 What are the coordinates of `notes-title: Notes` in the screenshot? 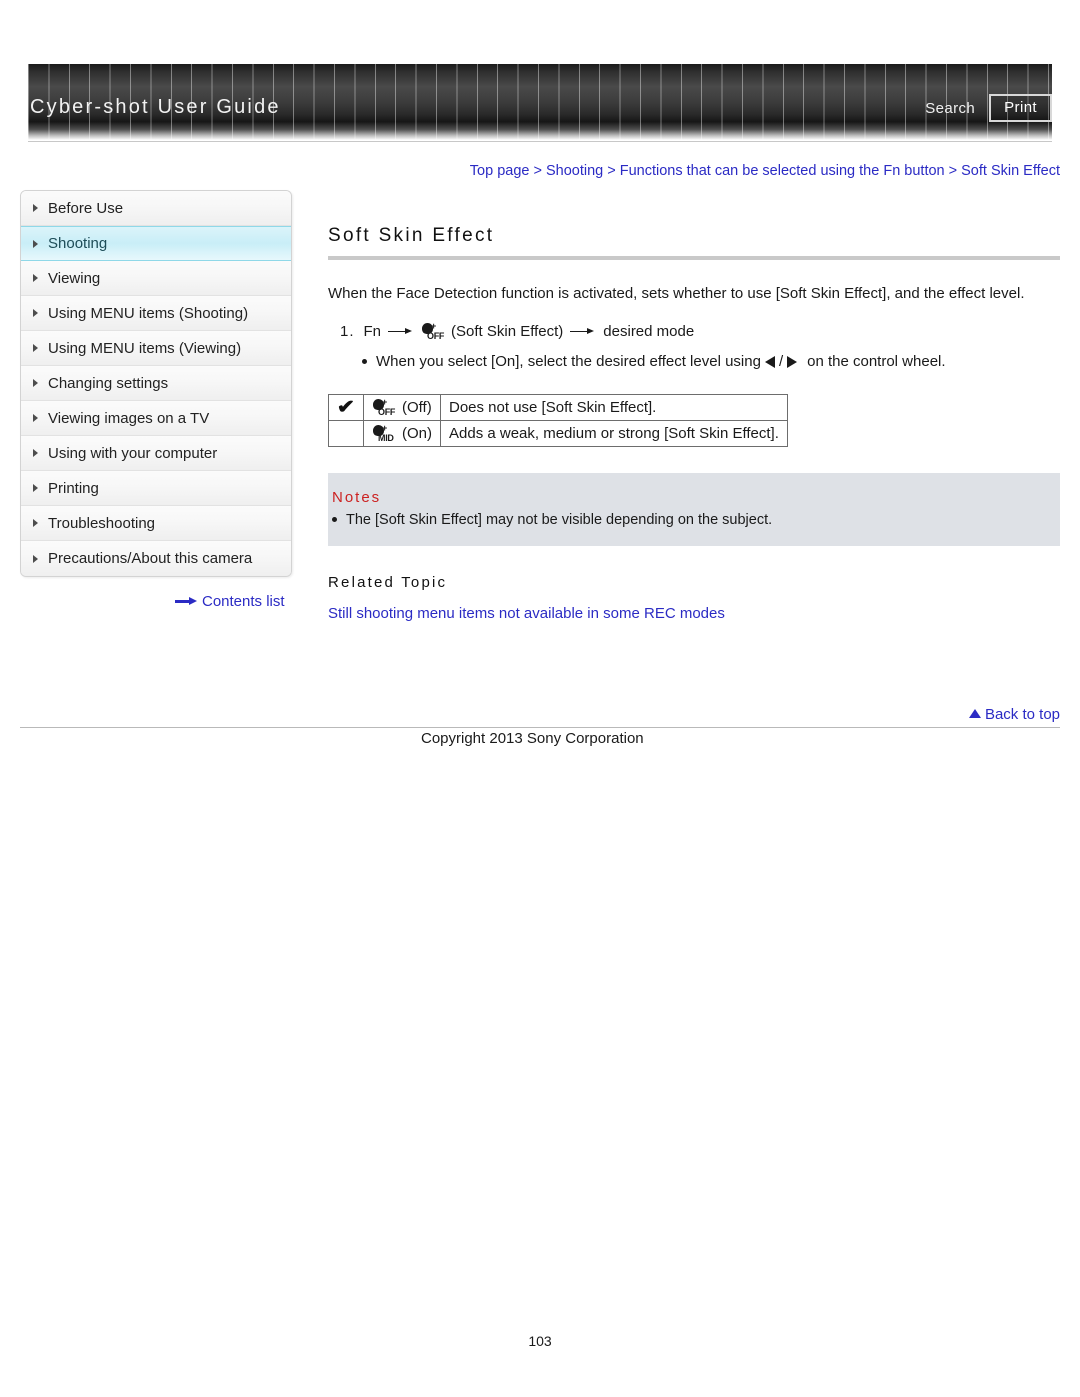 It's located at (357, 497).